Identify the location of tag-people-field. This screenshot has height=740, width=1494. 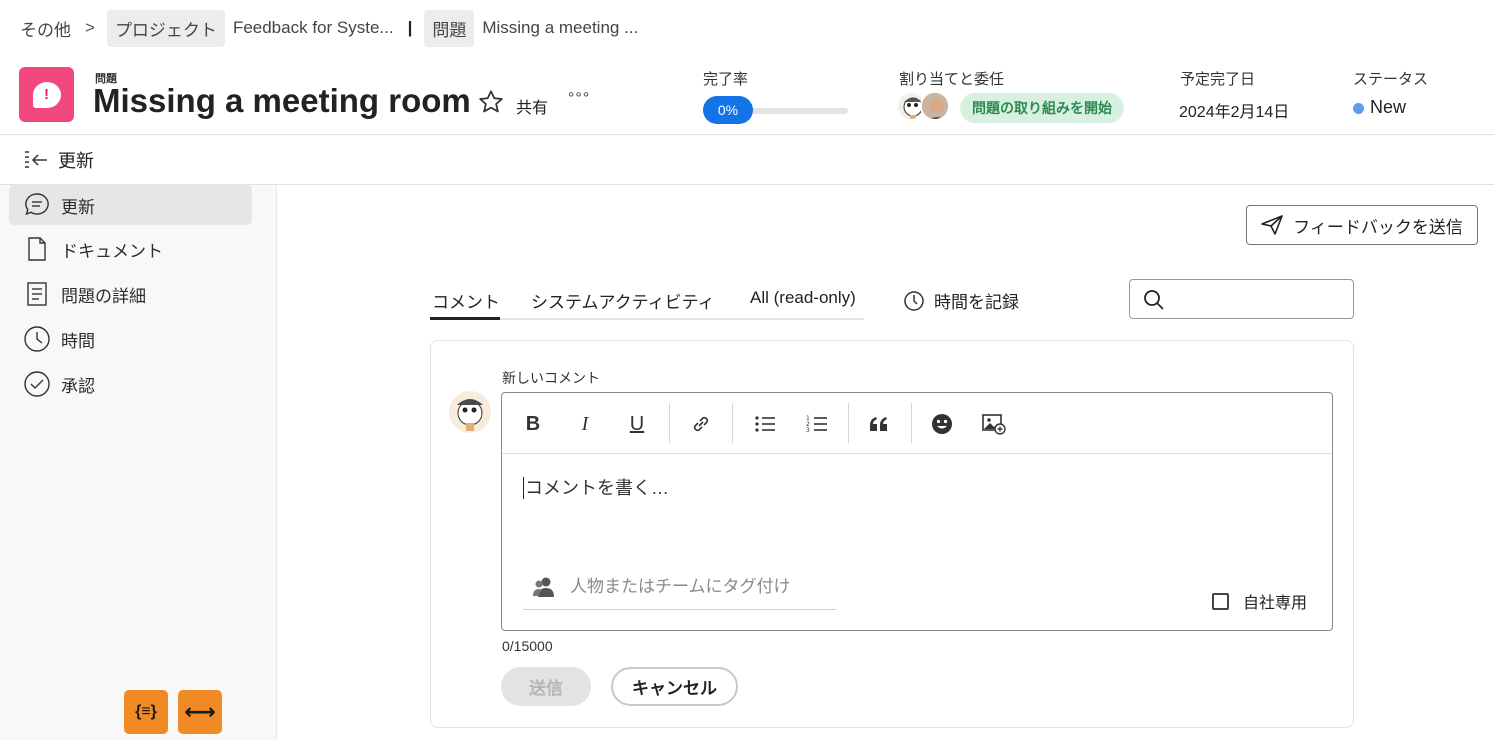
(679, 587).